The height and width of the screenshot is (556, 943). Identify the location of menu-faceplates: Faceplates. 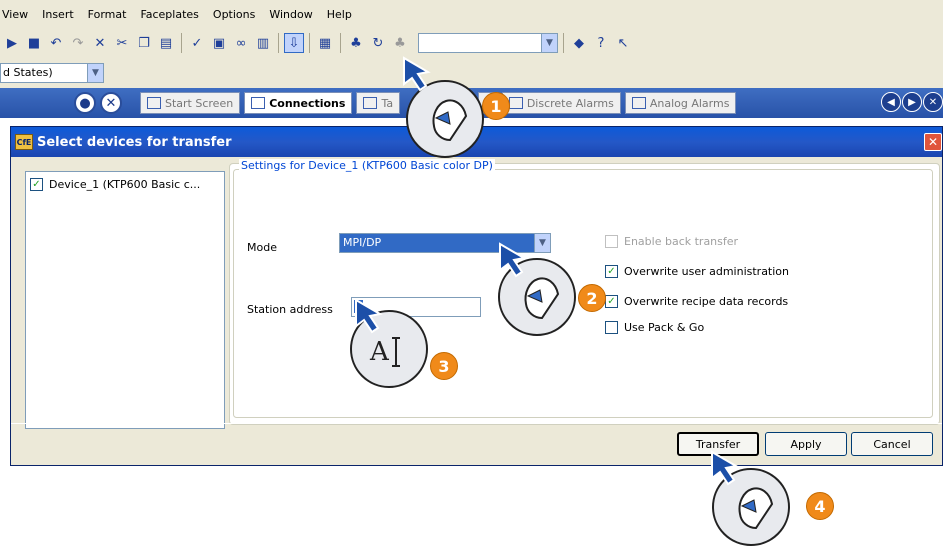
(169, 14).